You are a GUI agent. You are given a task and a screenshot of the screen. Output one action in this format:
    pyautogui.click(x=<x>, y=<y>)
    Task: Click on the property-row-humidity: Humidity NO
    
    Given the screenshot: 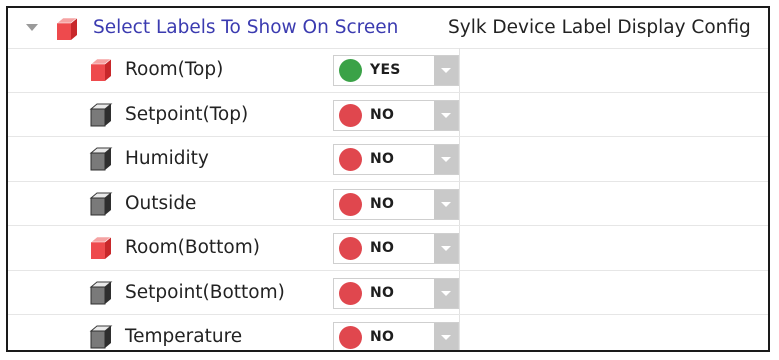 What is the action you would take?
    pyautogui.click(x=388, y=159)
    